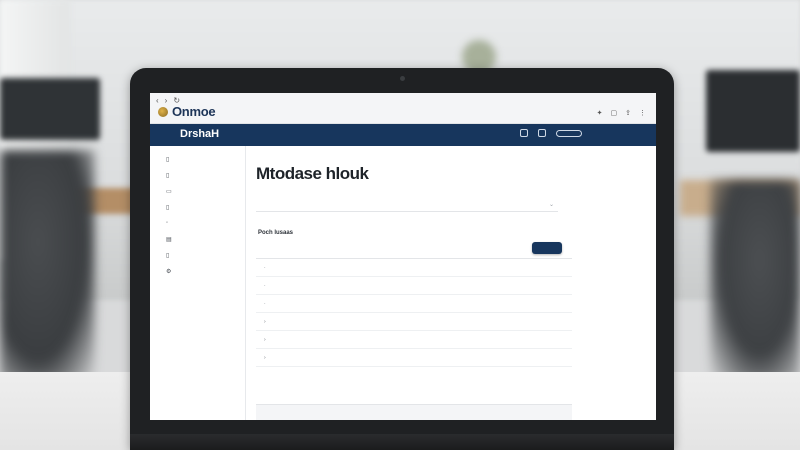 The image size is (800, 450). I want to click on section-title: Poch lusaas, so click(276, 233).